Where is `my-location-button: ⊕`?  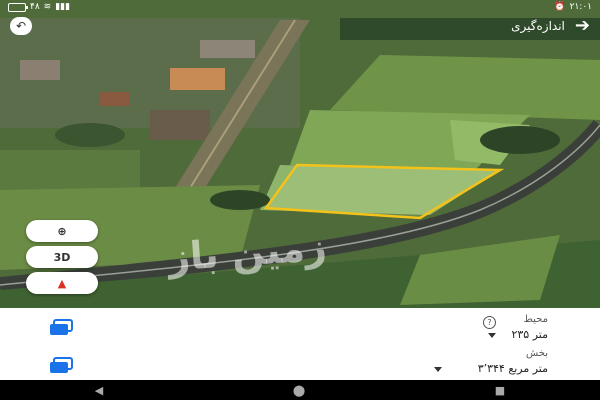 my-location-button: ⊕ is located at coordinates (62, 231).